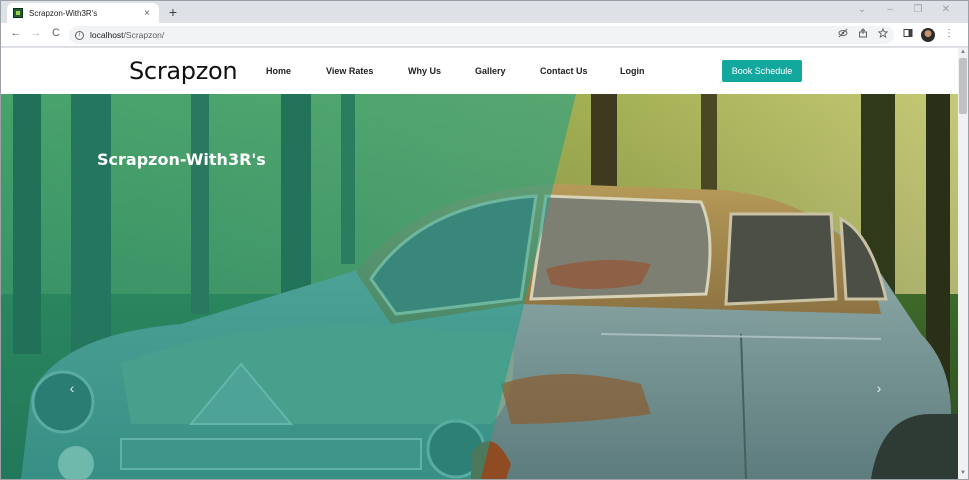 This screenshot has height=480, width=969. What do you see at coordinates (107, 35) in the screenshot?
I see `url-host: localhost` at bounding box center [107, 35].